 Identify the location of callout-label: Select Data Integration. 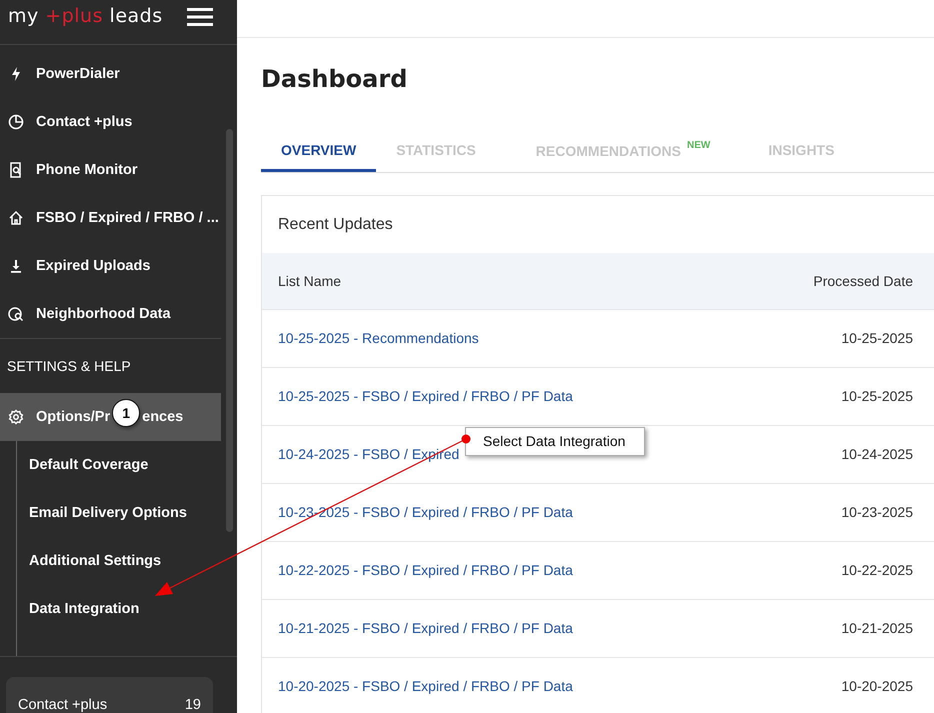
(555, 441).